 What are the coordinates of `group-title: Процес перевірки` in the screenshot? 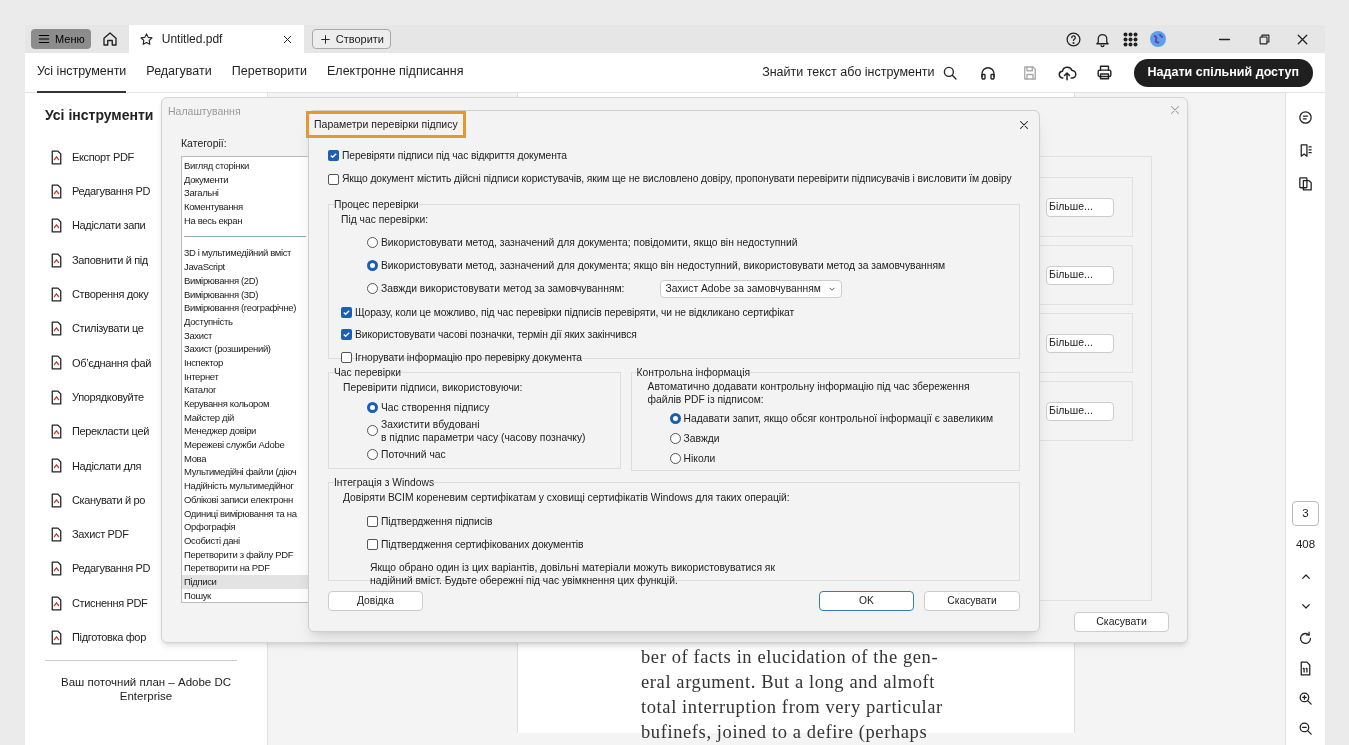 It's located at (376, 204).